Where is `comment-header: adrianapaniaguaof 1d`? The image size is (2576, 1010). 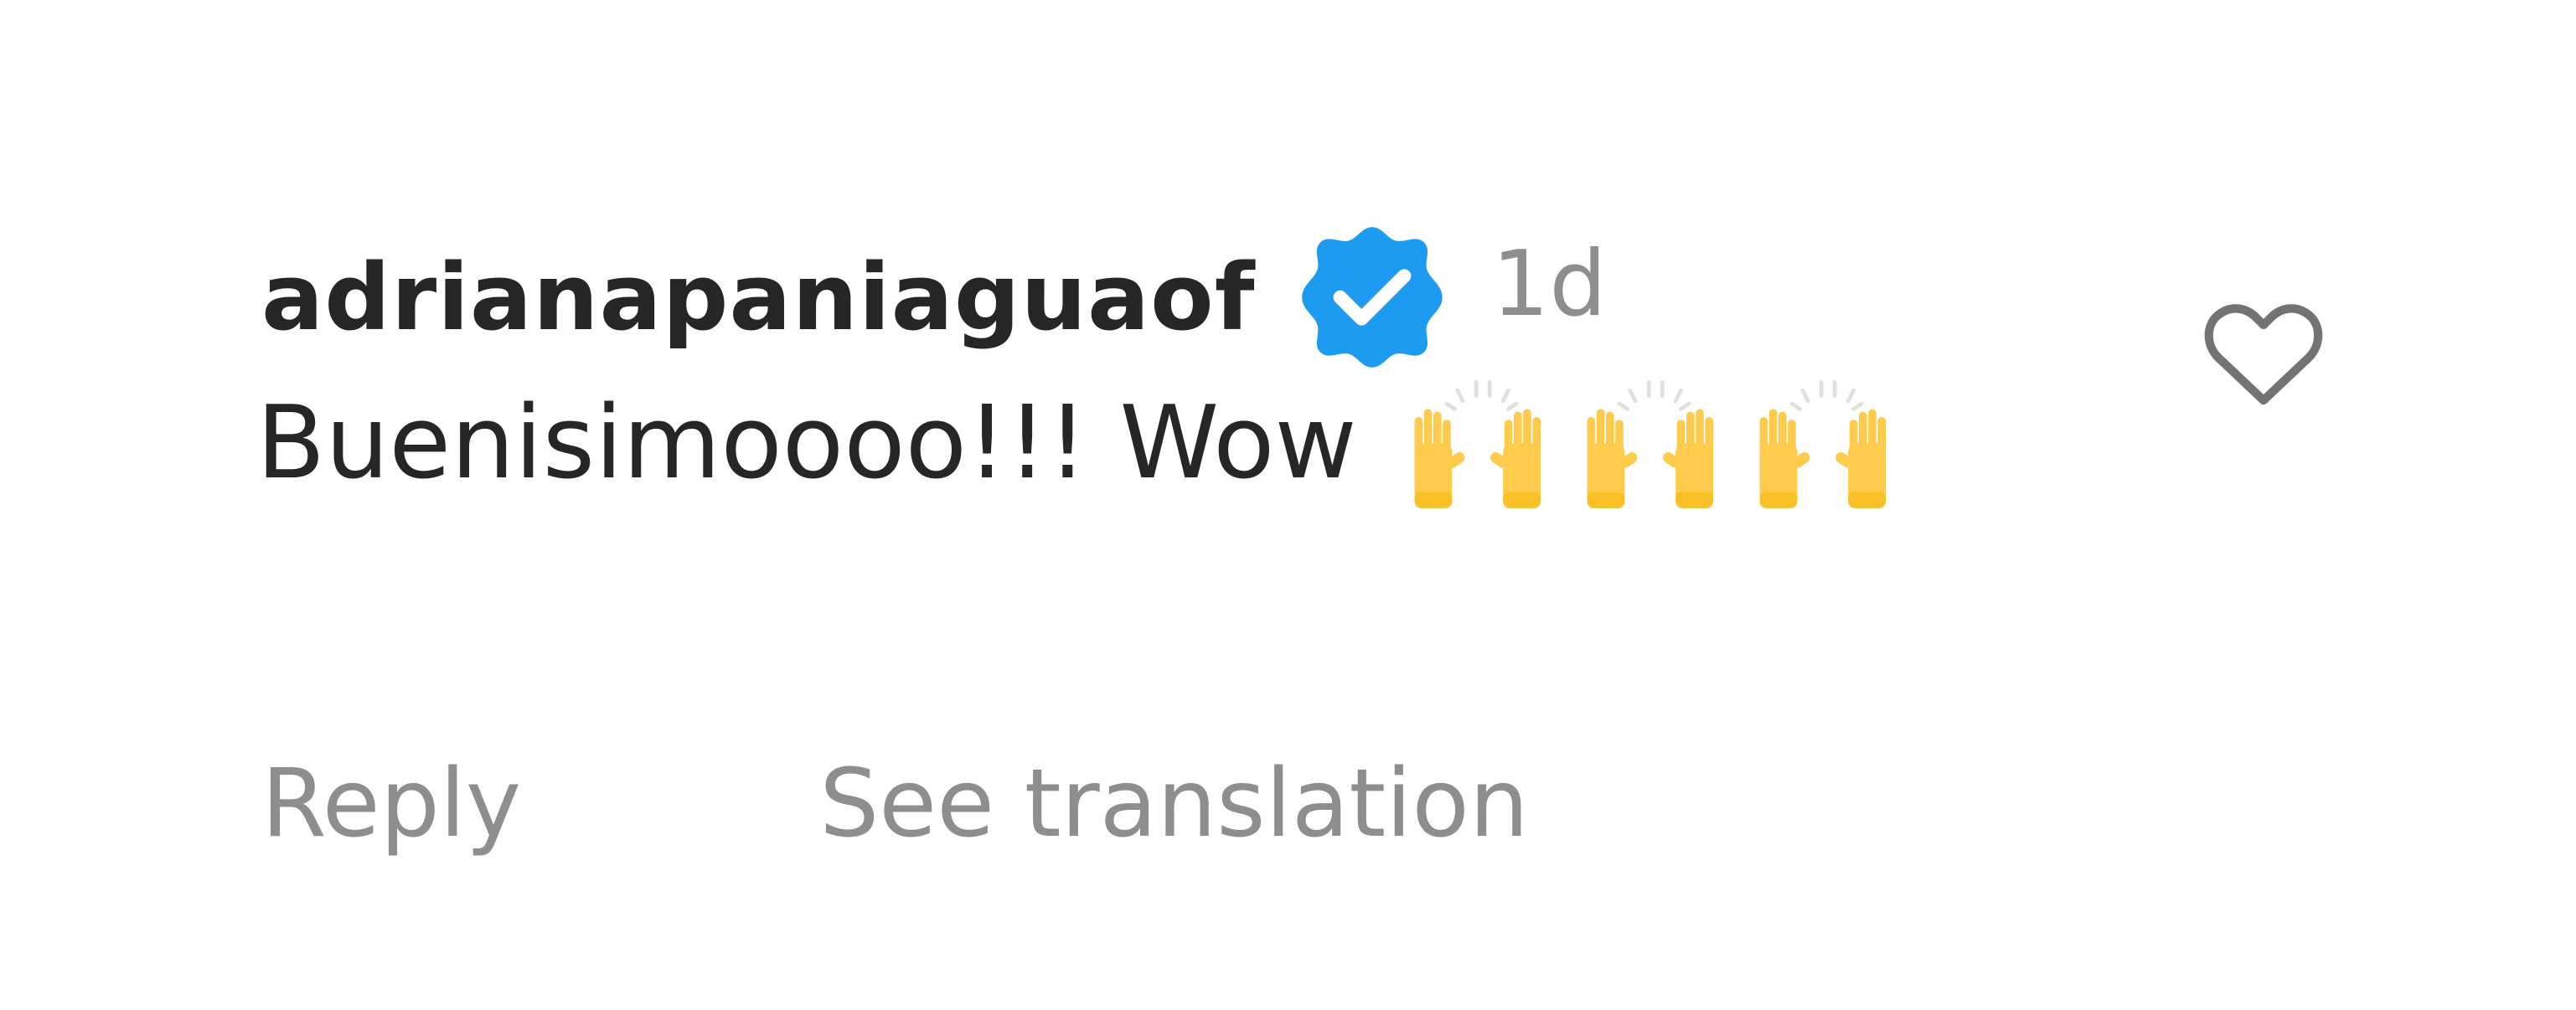
comment-header: adrianapaniaguaof 1d is located at coordinates (934, 297).